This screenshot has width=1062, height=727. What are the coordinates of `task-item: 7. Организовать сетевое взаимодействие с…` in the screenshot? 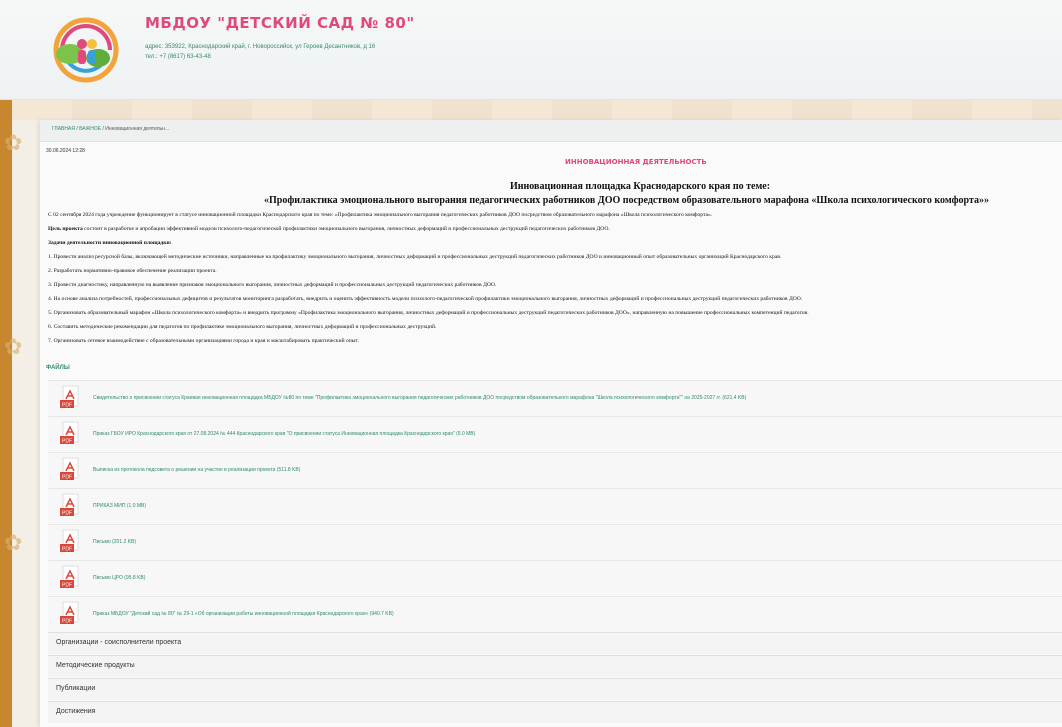 It's located at (203, 341).